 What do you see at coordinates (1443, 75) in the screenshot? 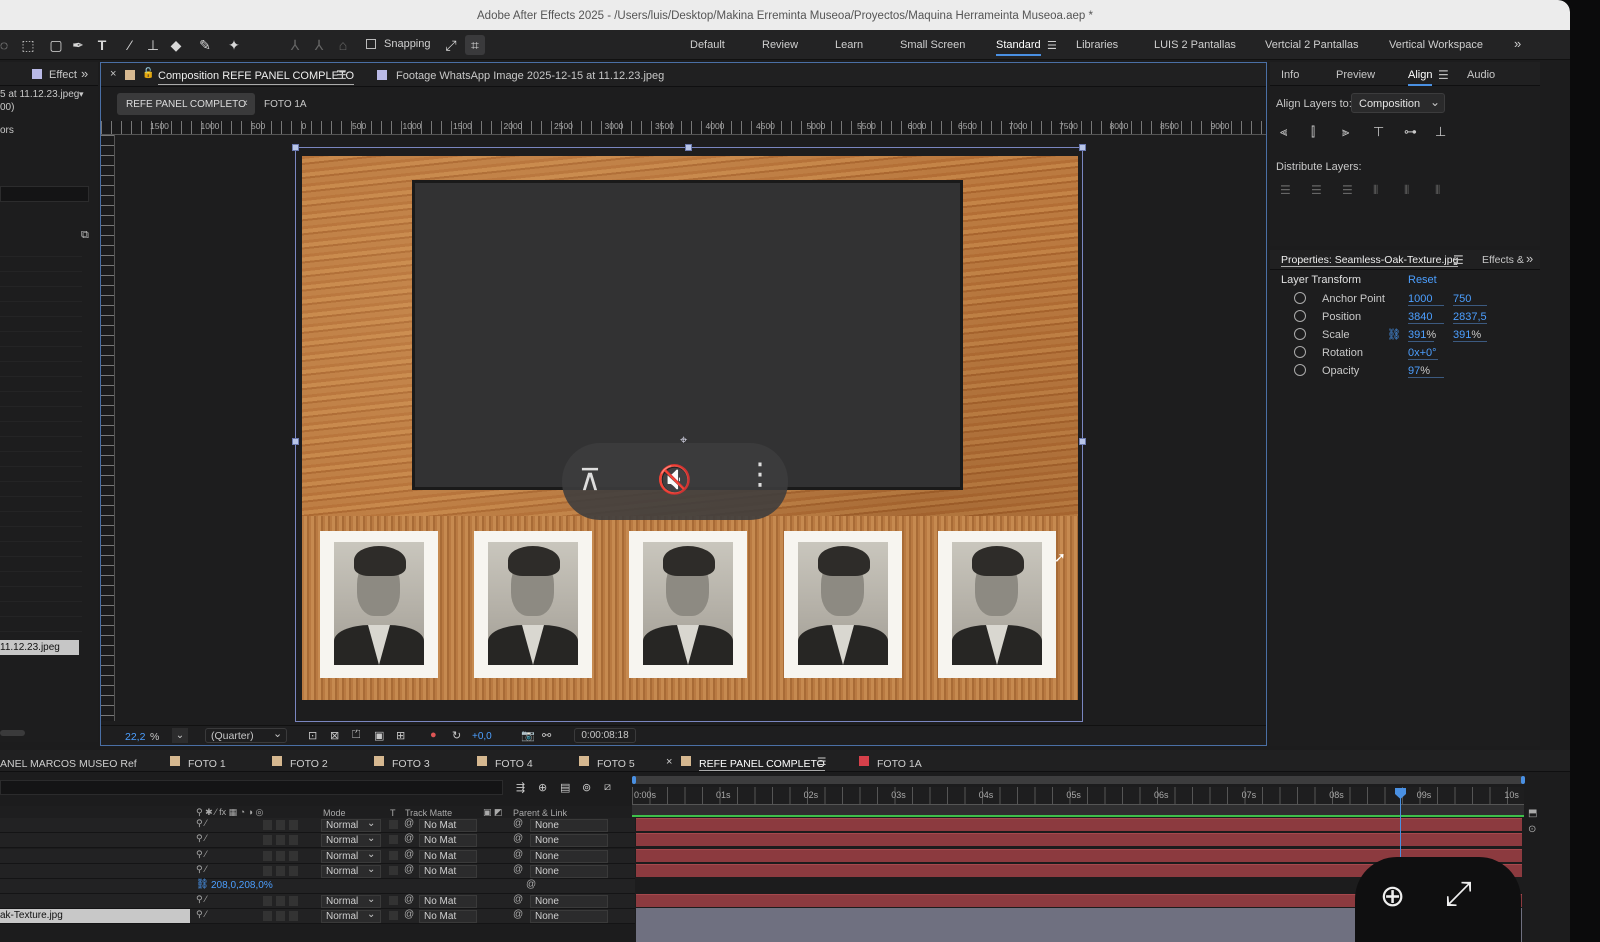
I see `align-menu-icon: ☰` at bounding box center [1443, 75].